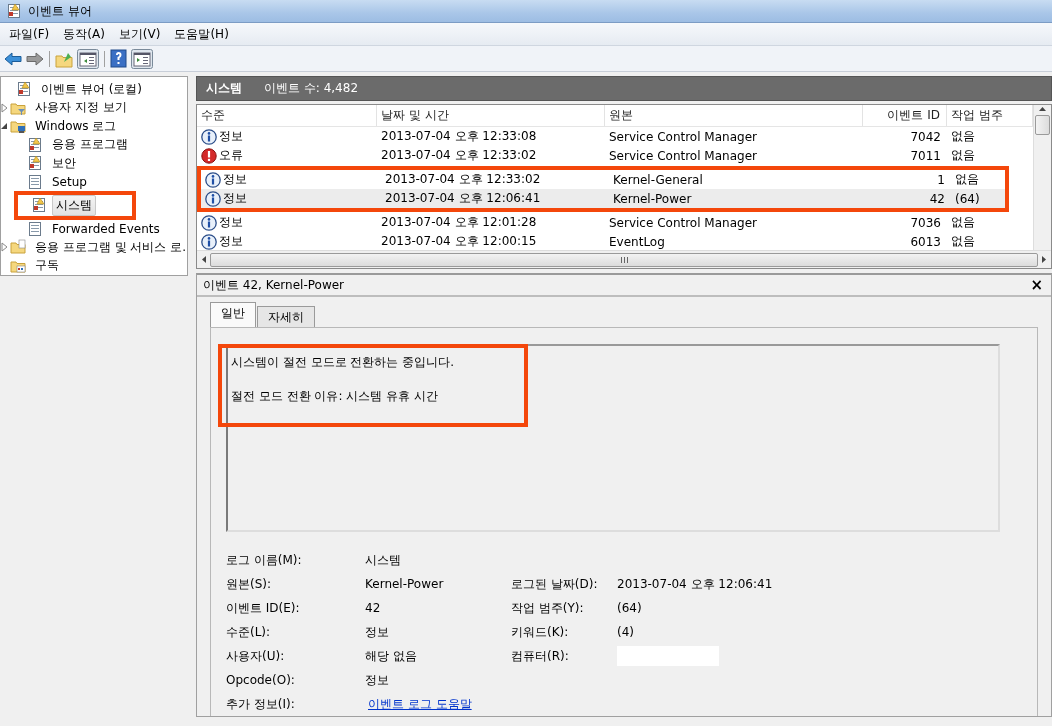 The height and width of the screenshot is (726, 1052). What do you see at coordinates (60, 11) in the screenshot?
I see `window-title: 이벤트 뷰어` at bounding box center [60, 11].